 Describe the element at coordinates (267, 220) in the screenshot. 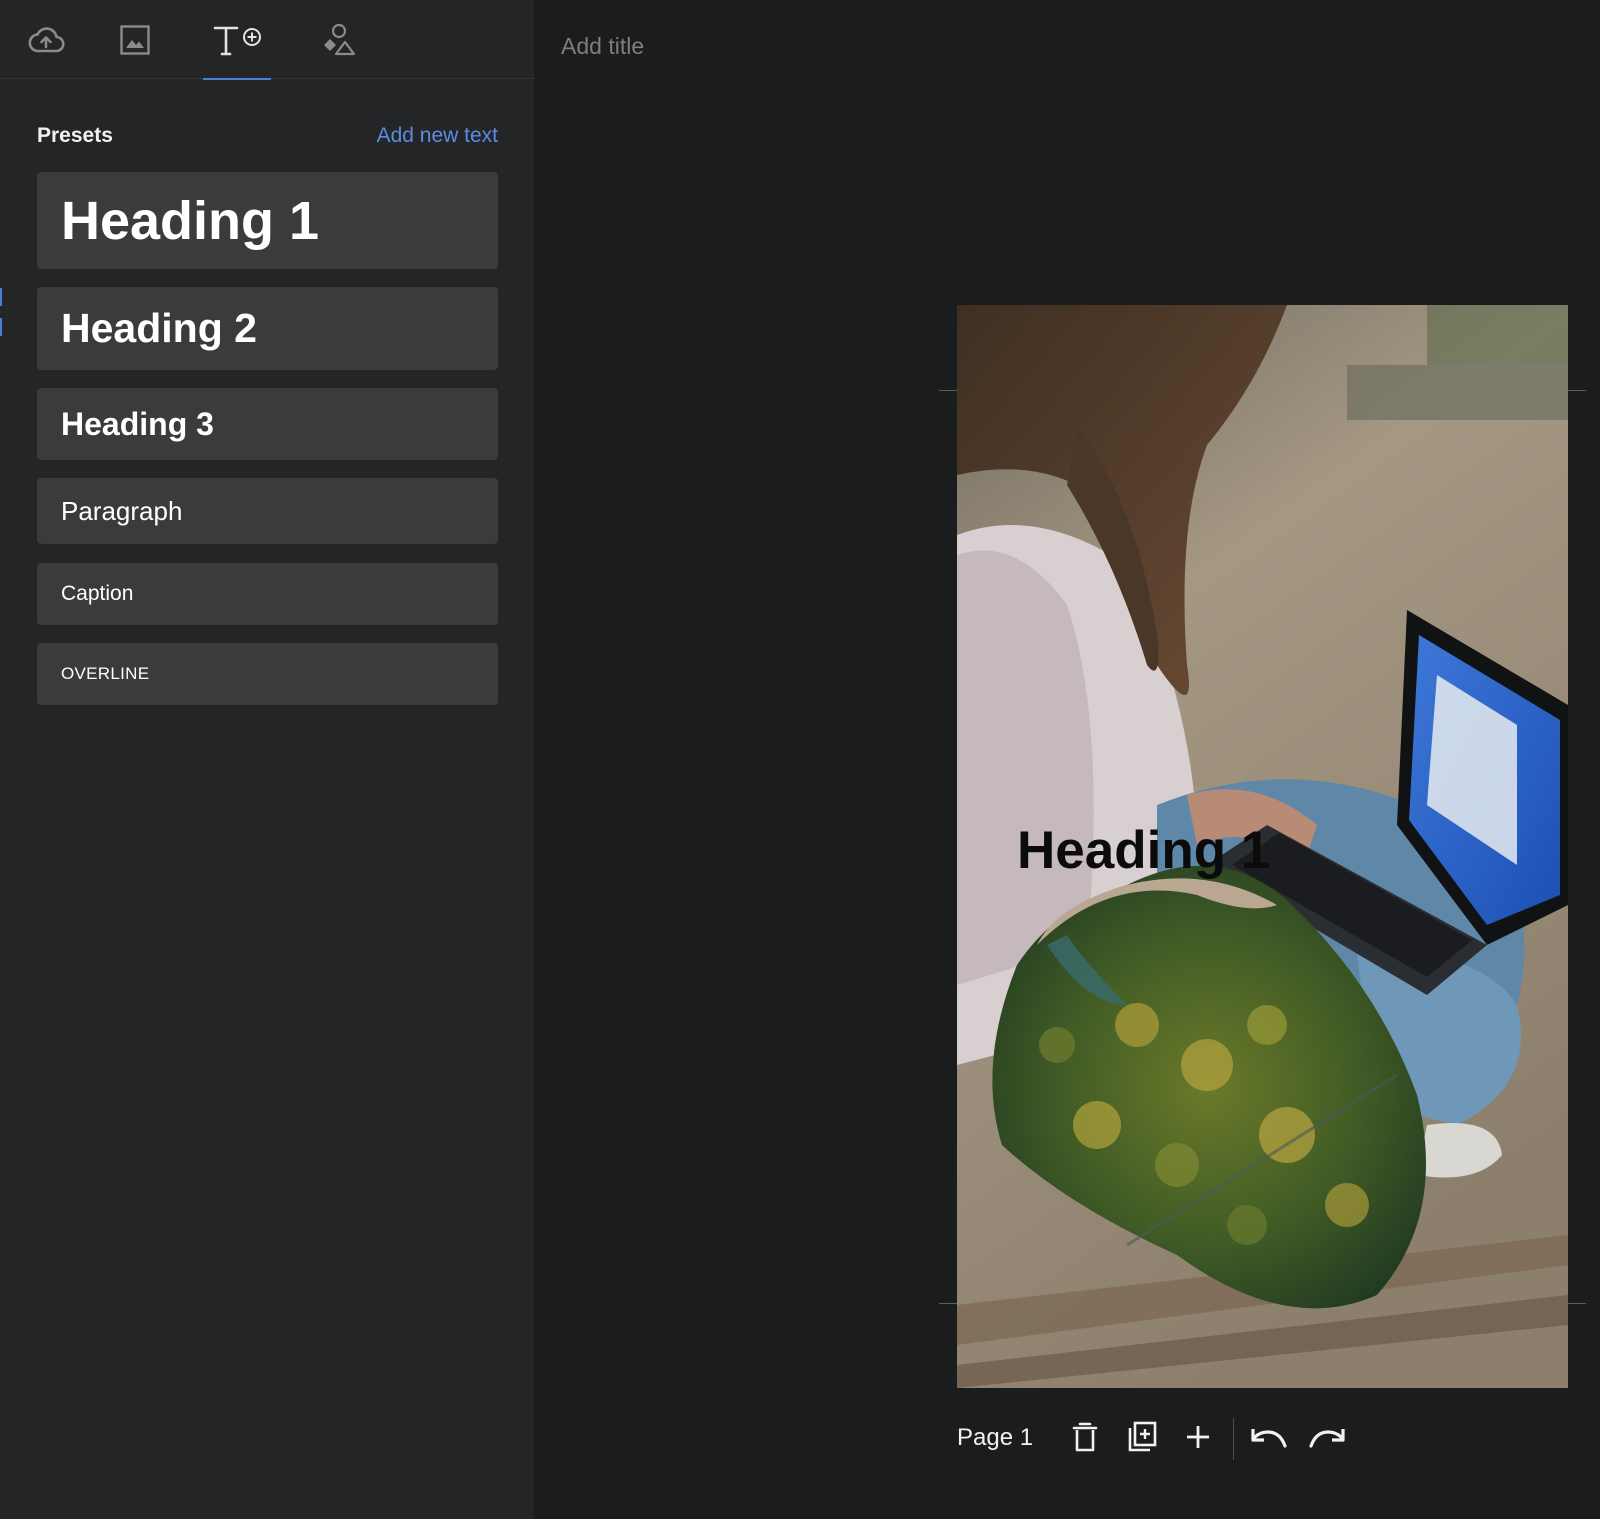

I see `preset-heading-1: Heading 1` at that location.